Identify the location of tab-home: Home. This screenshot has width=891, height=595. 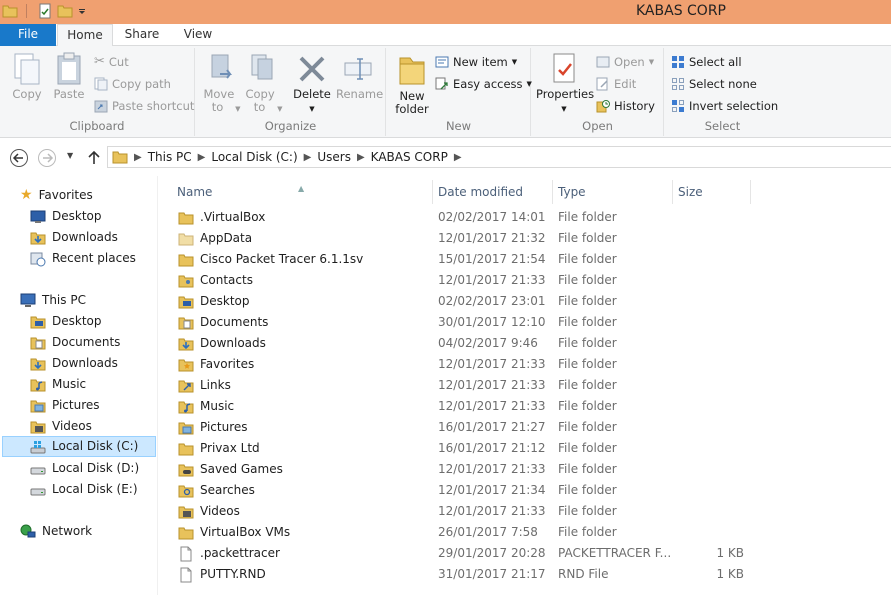
(85, 35).